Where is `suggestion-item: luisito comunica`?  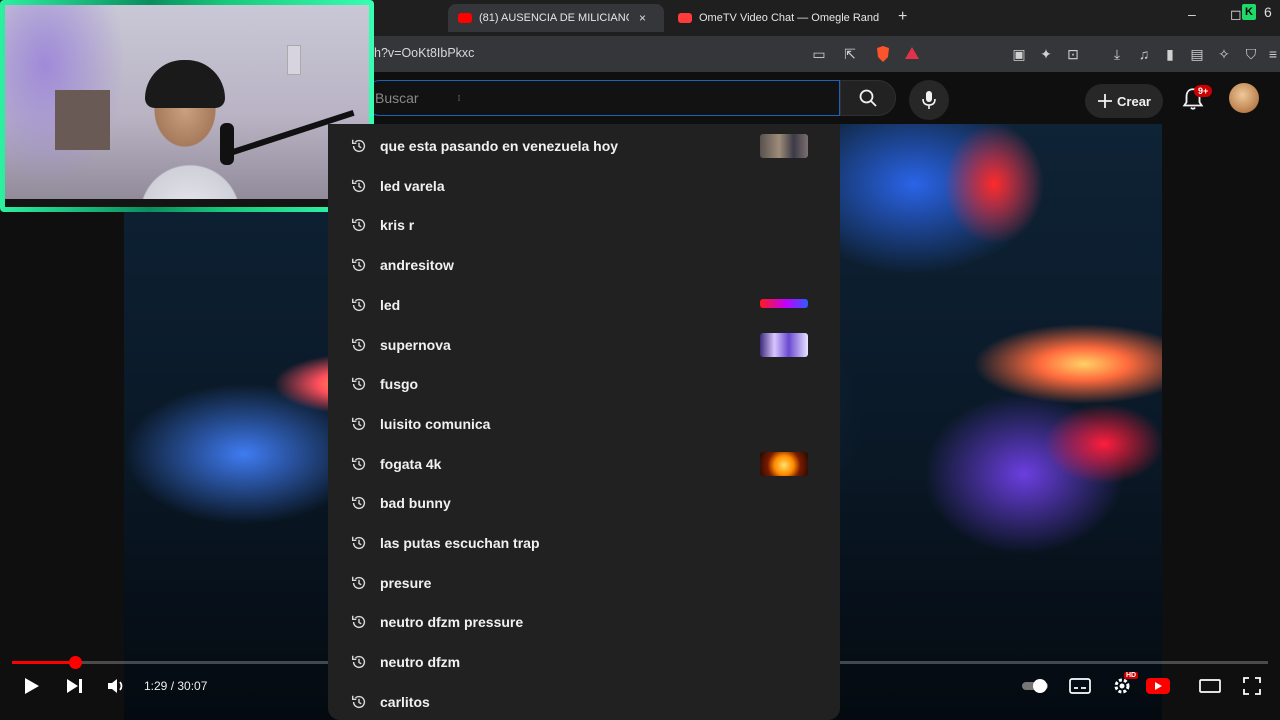
suggestion-item: luisito comunica is located at coordinates (584, 424).